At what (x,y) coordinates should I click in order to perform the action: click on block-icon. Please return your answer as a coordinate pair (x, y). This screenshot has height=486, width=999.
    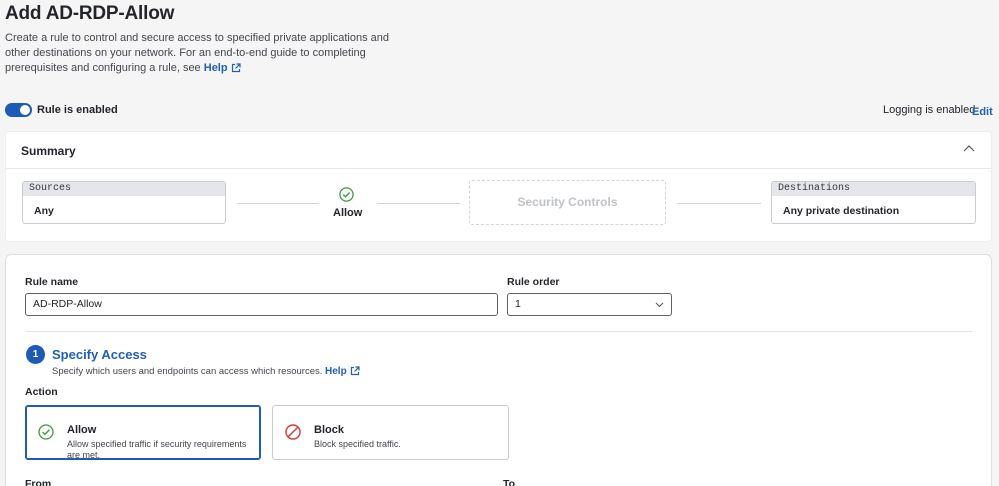
    Looking at the image, I should click on (293, 432).